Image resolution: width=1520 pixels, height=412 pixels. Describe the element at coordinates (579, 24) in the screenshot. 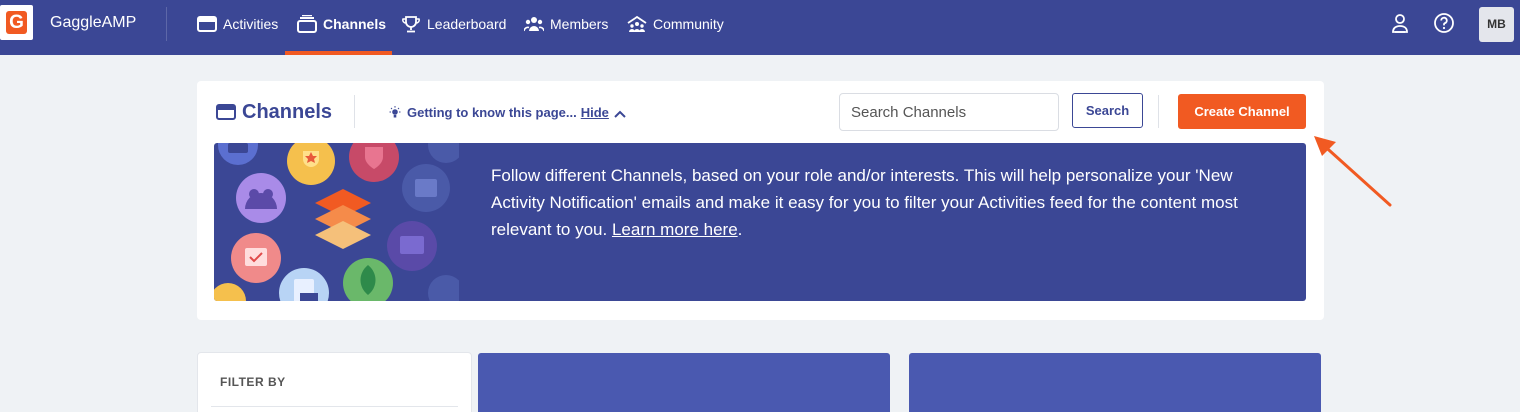

I see `nav-label-members: Members` at that location.